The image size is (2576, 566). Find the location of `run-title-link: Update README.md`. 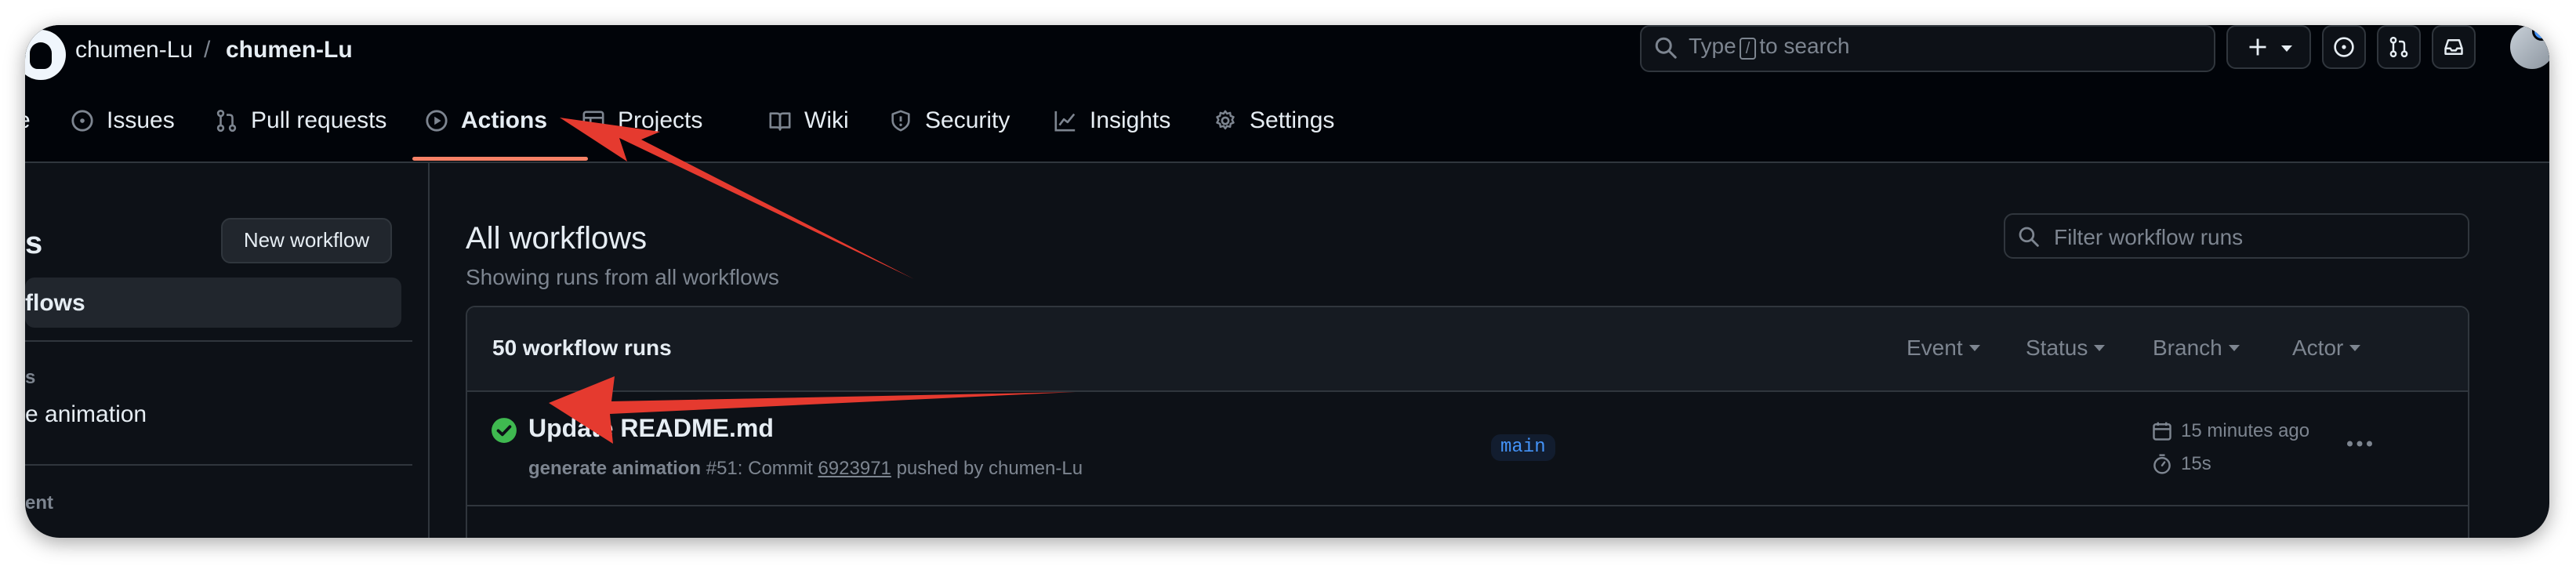

run-title-link: Update README.md is located at coordinates (651, 428).